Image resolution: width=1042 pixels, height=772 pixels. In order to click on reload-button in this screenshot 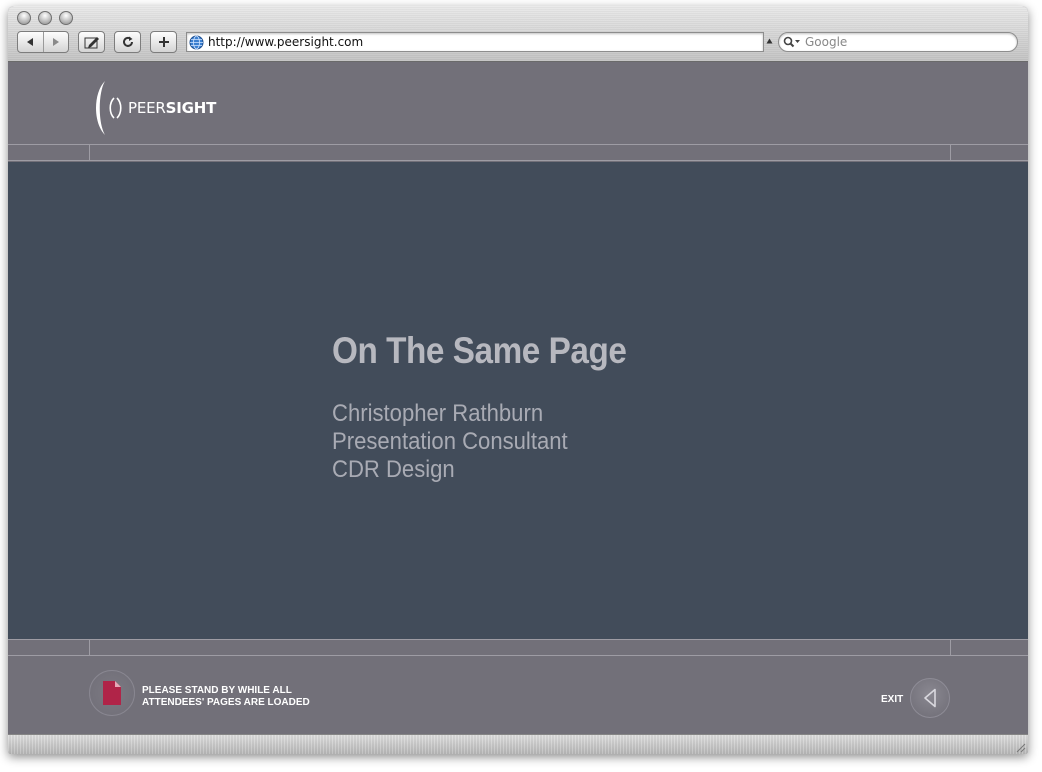, I will do `click(127, 42)`.